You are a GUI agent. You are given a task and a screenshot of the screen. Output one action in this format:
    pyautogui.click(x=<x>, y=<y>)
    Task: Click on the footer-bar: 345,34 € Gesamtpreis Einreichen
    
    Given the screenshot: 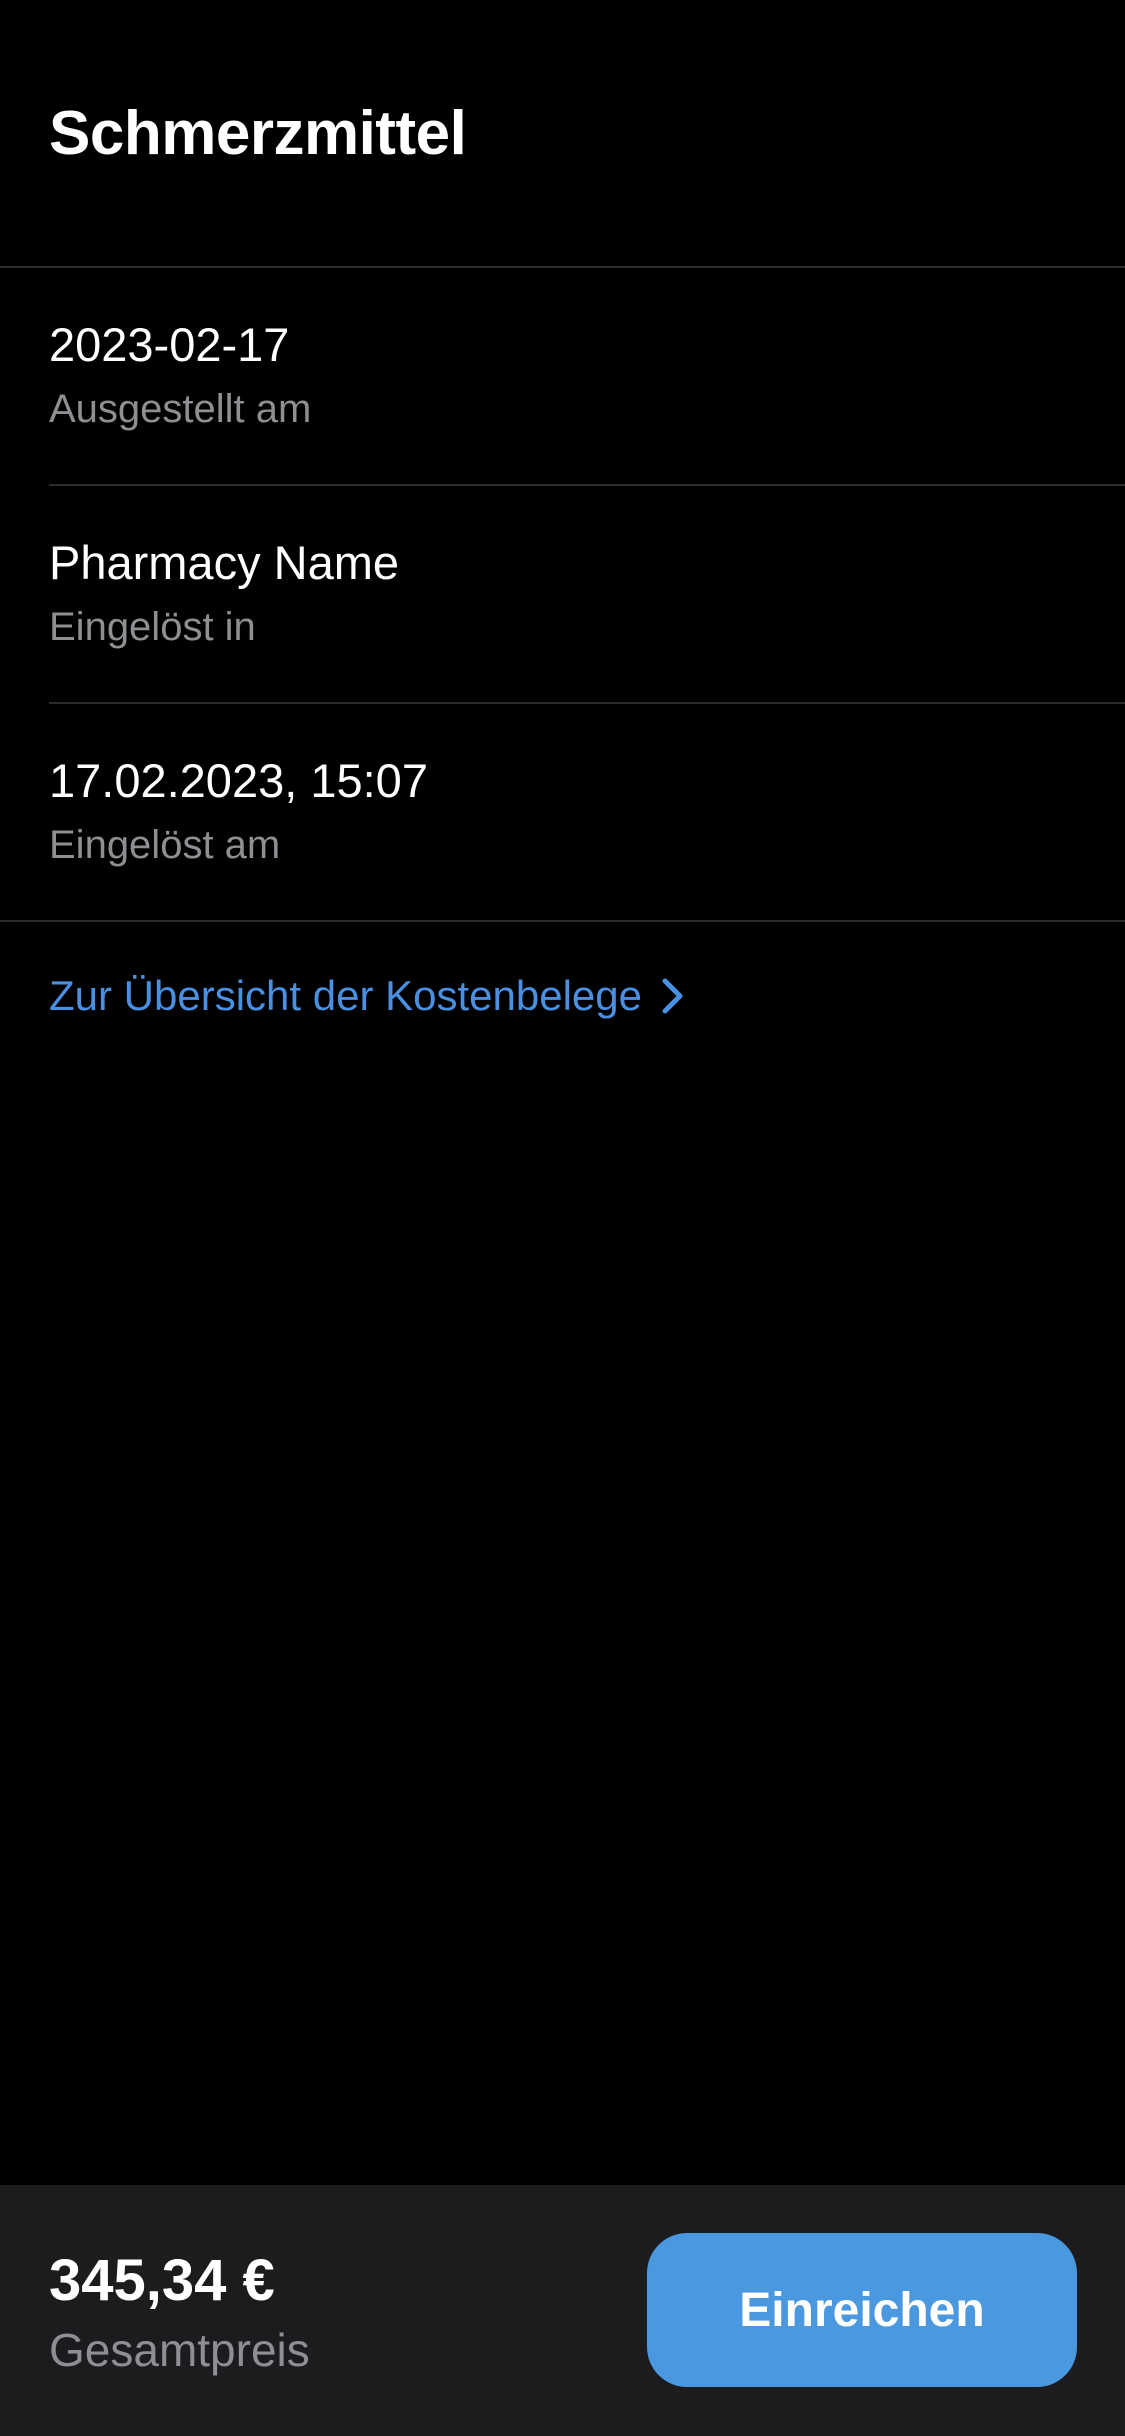 What is the action you would take?
    pyautogui.click(x=562, y=2310)
    